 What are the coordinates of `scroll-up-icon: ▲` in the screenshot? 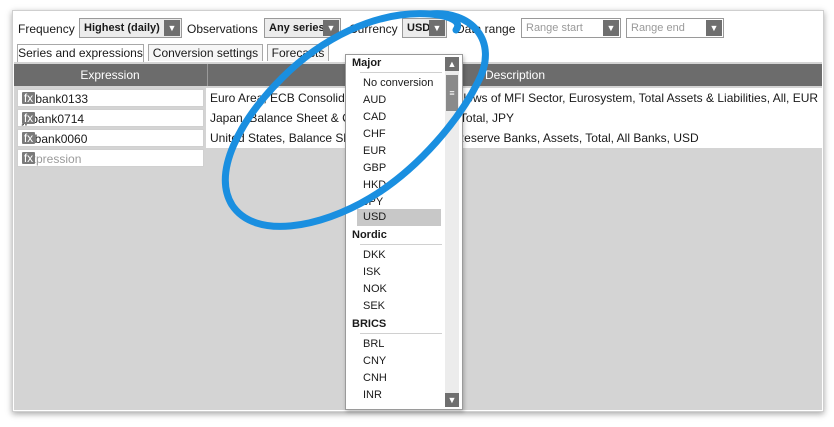 It's located at (452, 64).